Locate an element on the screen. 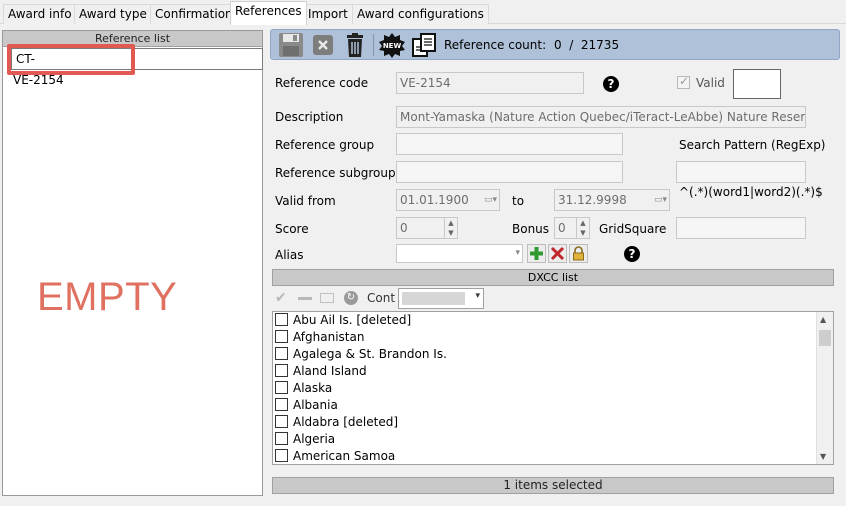 Image resolution: width=846 pixels, height=506 pixels. reference-subgroup-field is located at coordinates (509, 172).